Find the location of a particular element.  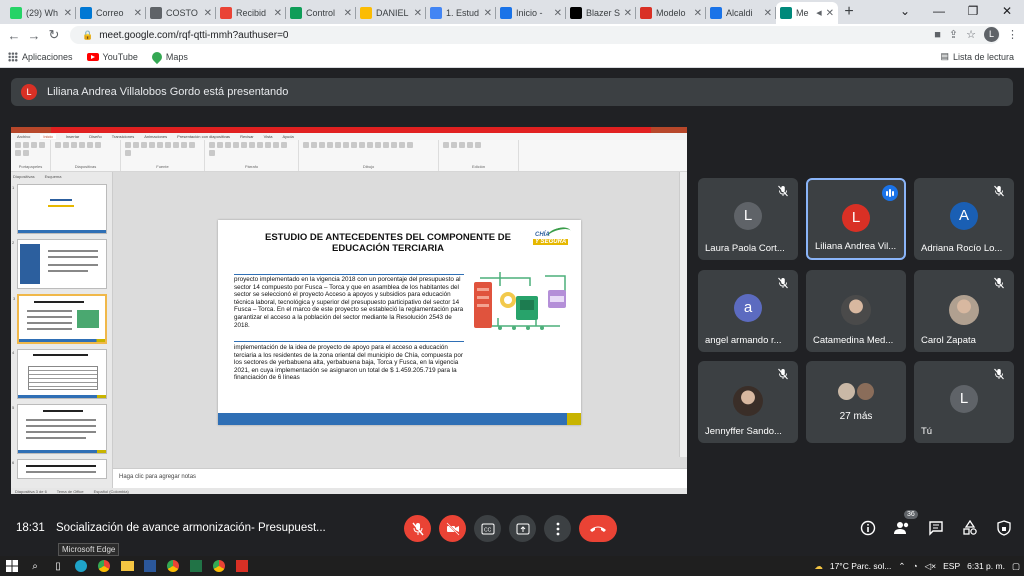

meeting-details-button is located at coordinates (868, 528).